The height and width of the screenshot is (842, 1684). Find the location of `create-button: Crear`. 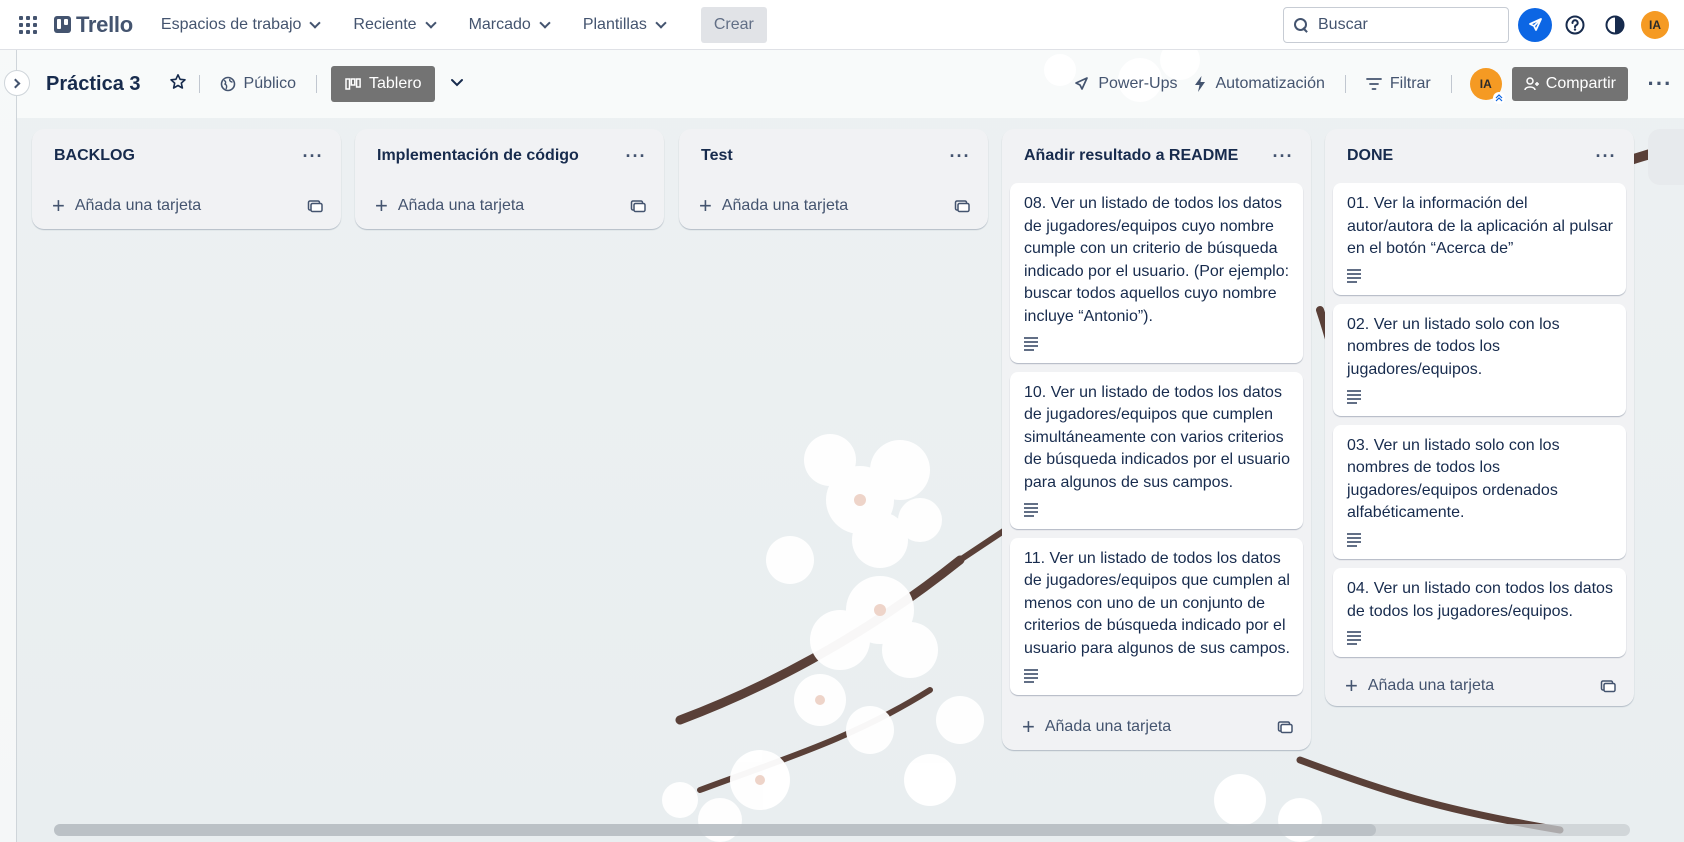

create-button: Crear is located at coordinates (733, 24).